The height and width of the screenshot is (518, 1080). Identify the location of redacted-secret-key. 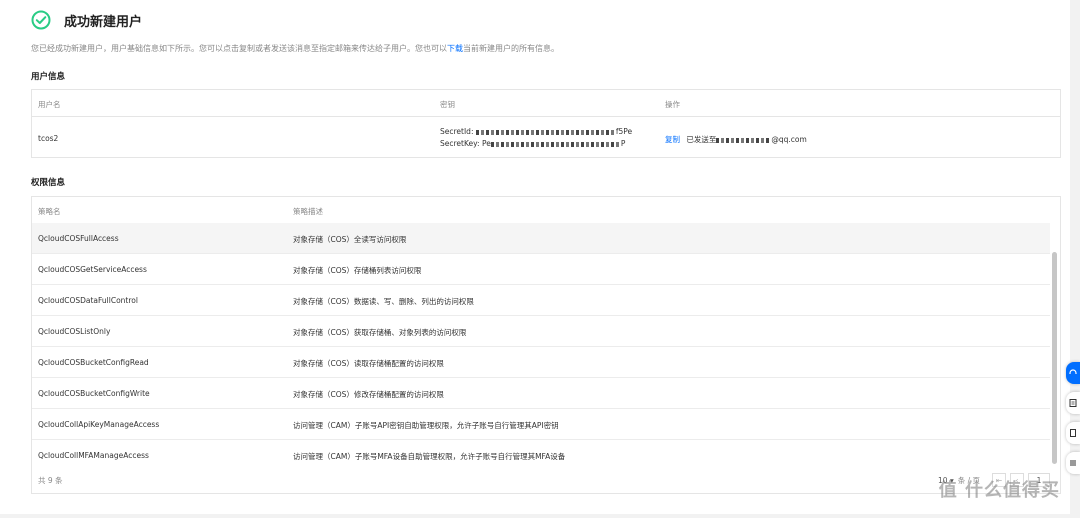
(555, 144).